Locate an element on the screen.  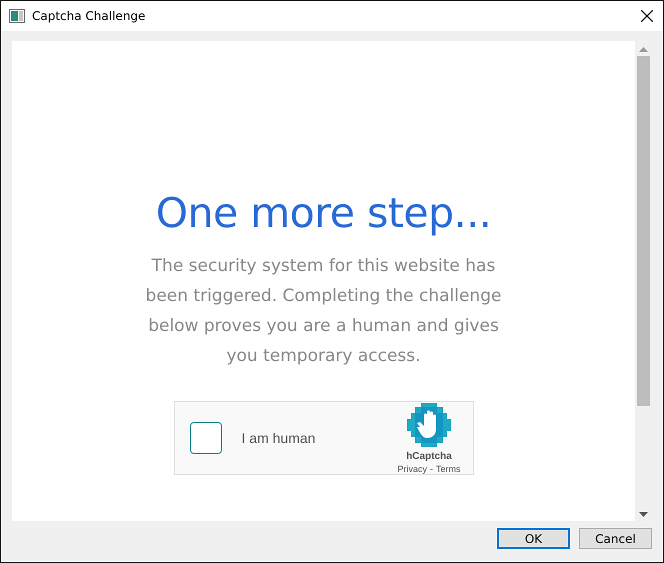
window-title: Captcha Challenge is located at coordinates (89, 16).